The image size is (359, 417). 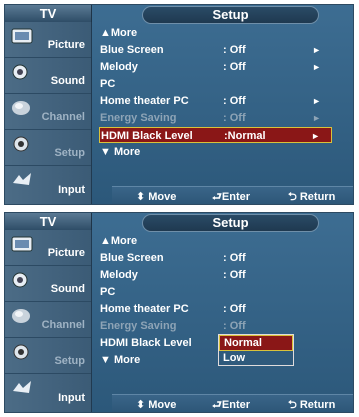 I want to click on menu-row-hdmi-black-level: HDMI Black Level :, so click(x=215, y=343).